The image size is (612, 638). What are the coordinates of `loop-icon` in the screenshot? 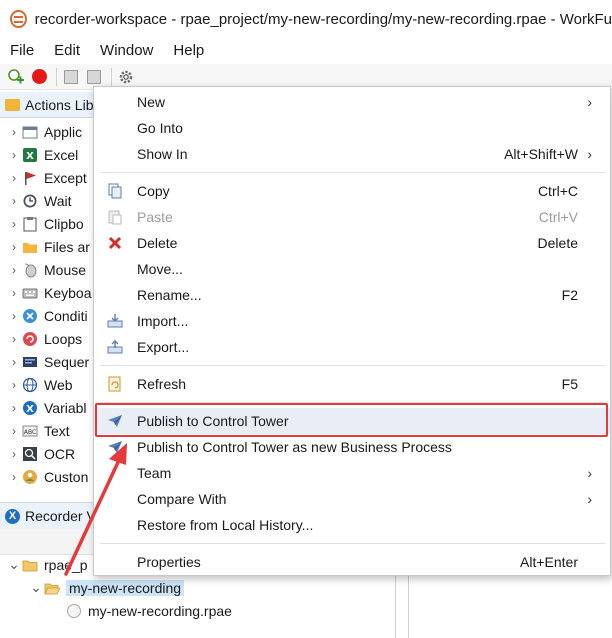 It's located at (30, 339).